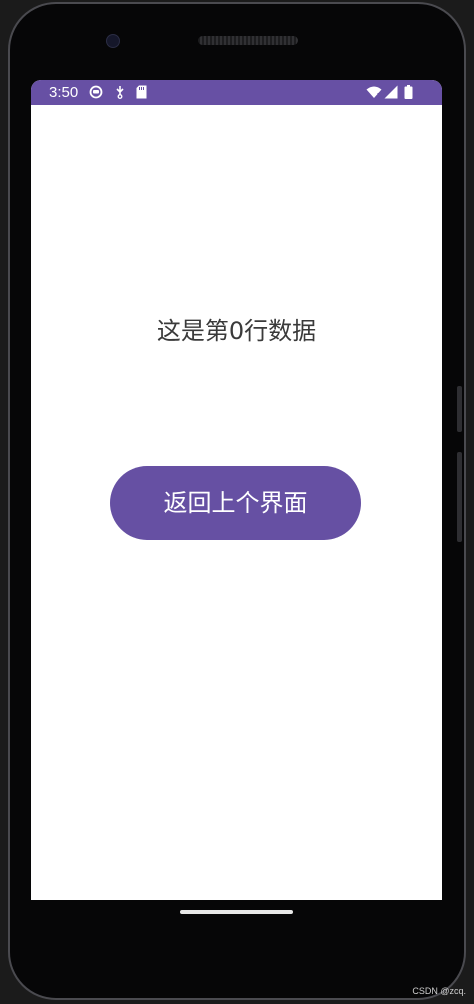  Describe the element at coordinates (120, 92) in the screenshot. I see `usb-debug-icon` at that location.